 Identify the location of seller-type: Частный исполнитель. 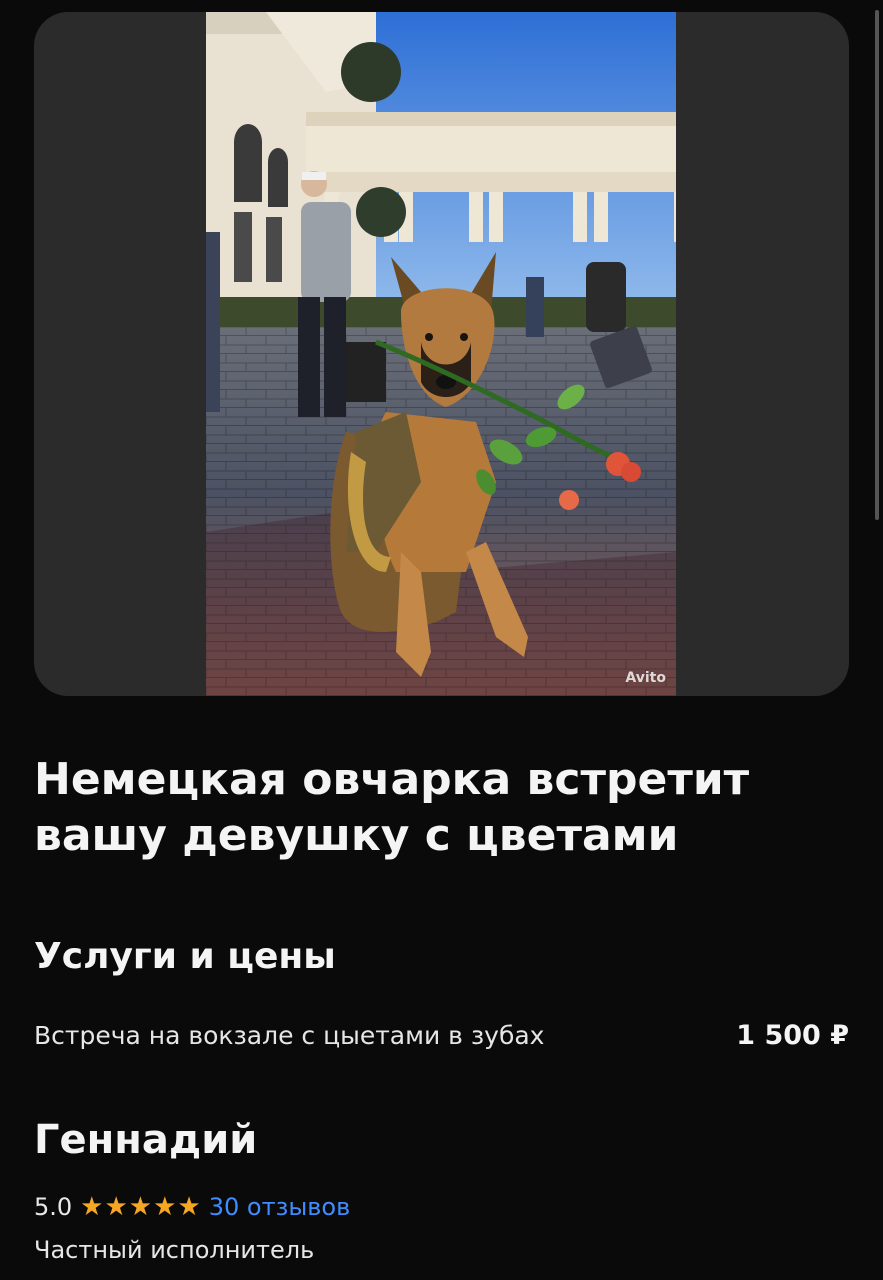
(174, 1250).